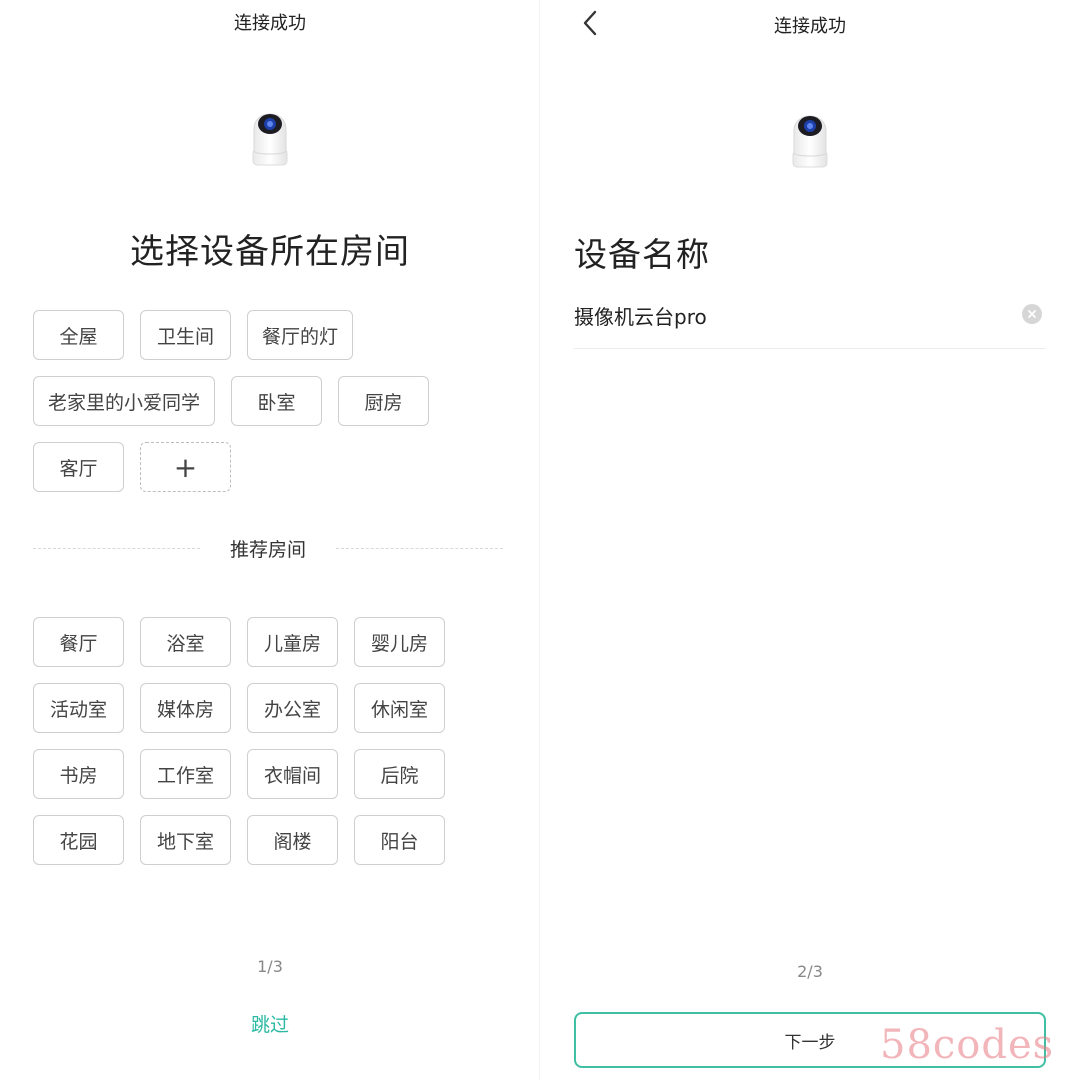  I want to click on device-name-heading: 设备名称, so click(642, 254).